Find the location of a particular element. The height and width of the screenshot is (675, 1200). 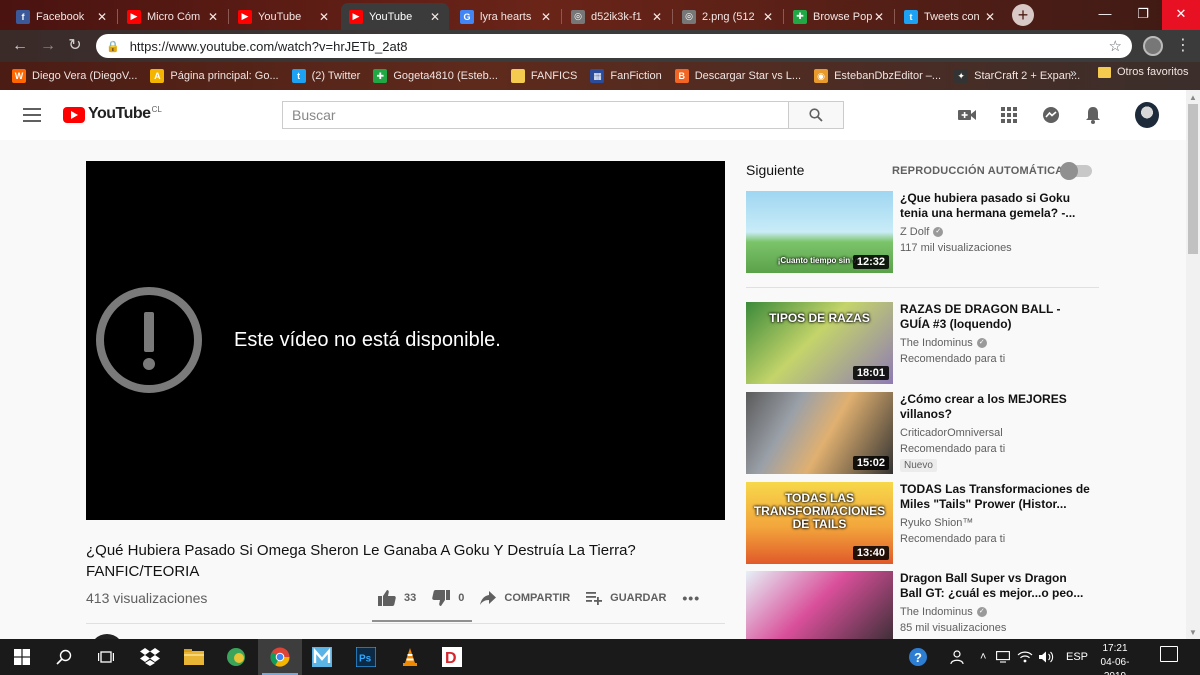

taskbar-photoshop: Ps is located at coordinates (366, 657).